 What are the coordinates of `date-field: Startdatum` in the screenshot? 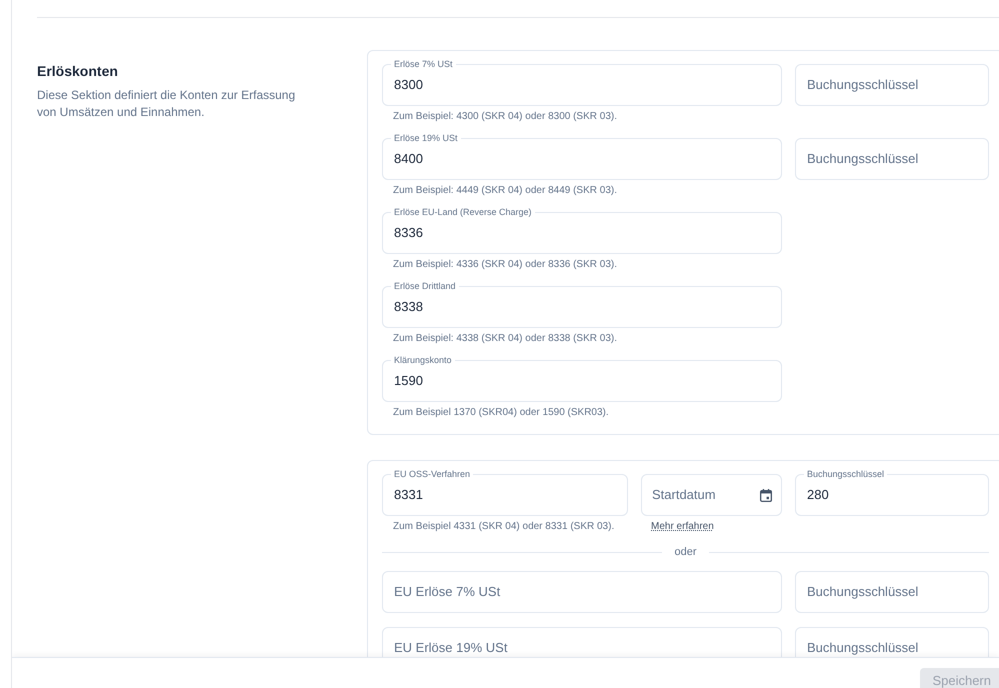 It's located at (711, 495).